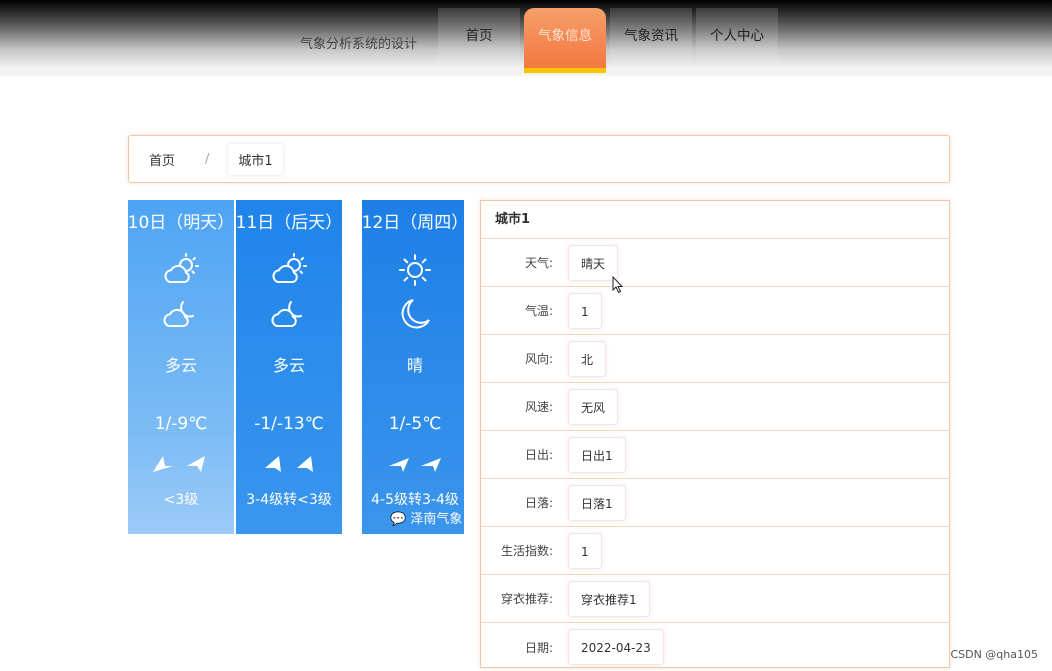  Describe the element at coordinates (608, 40) in the screenshot. I see `main-nav: 首页 气象信息 气象资讯 个人中心` at that location.